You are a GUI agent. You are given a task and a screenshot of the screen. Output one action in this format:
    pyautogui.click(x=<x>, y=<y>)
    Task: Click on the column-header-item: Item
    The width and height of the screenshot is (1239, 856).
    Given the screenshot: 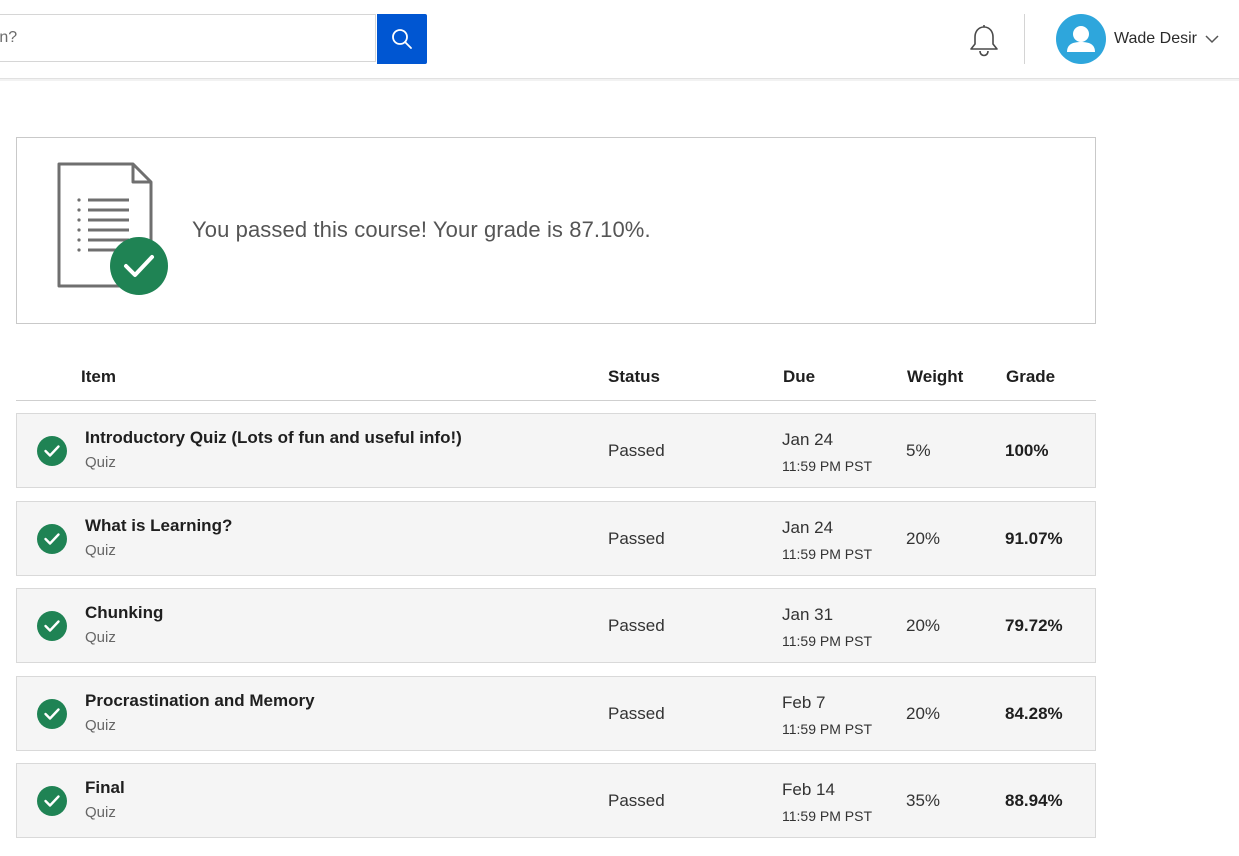 What is the action you would take?
    pyautogui.click(x=98, y=376)
    